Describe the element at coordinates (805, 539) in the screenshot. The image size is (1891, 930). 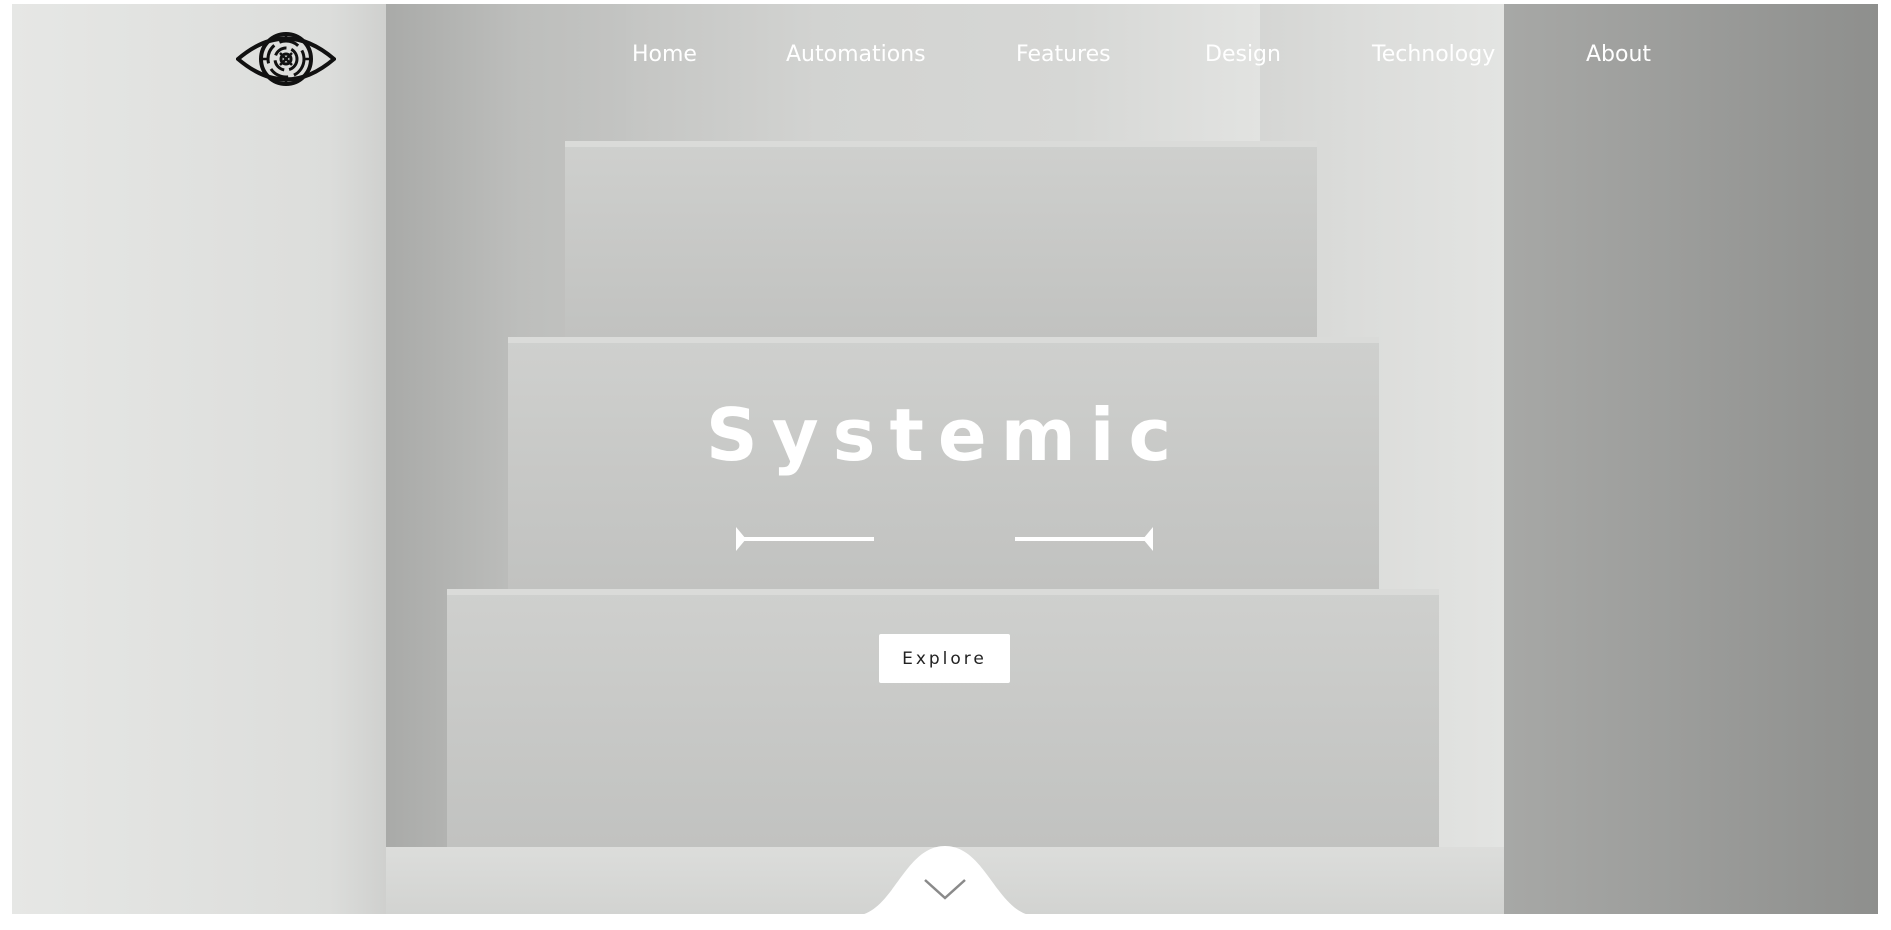
I see `decorative-divider-left` at that location.